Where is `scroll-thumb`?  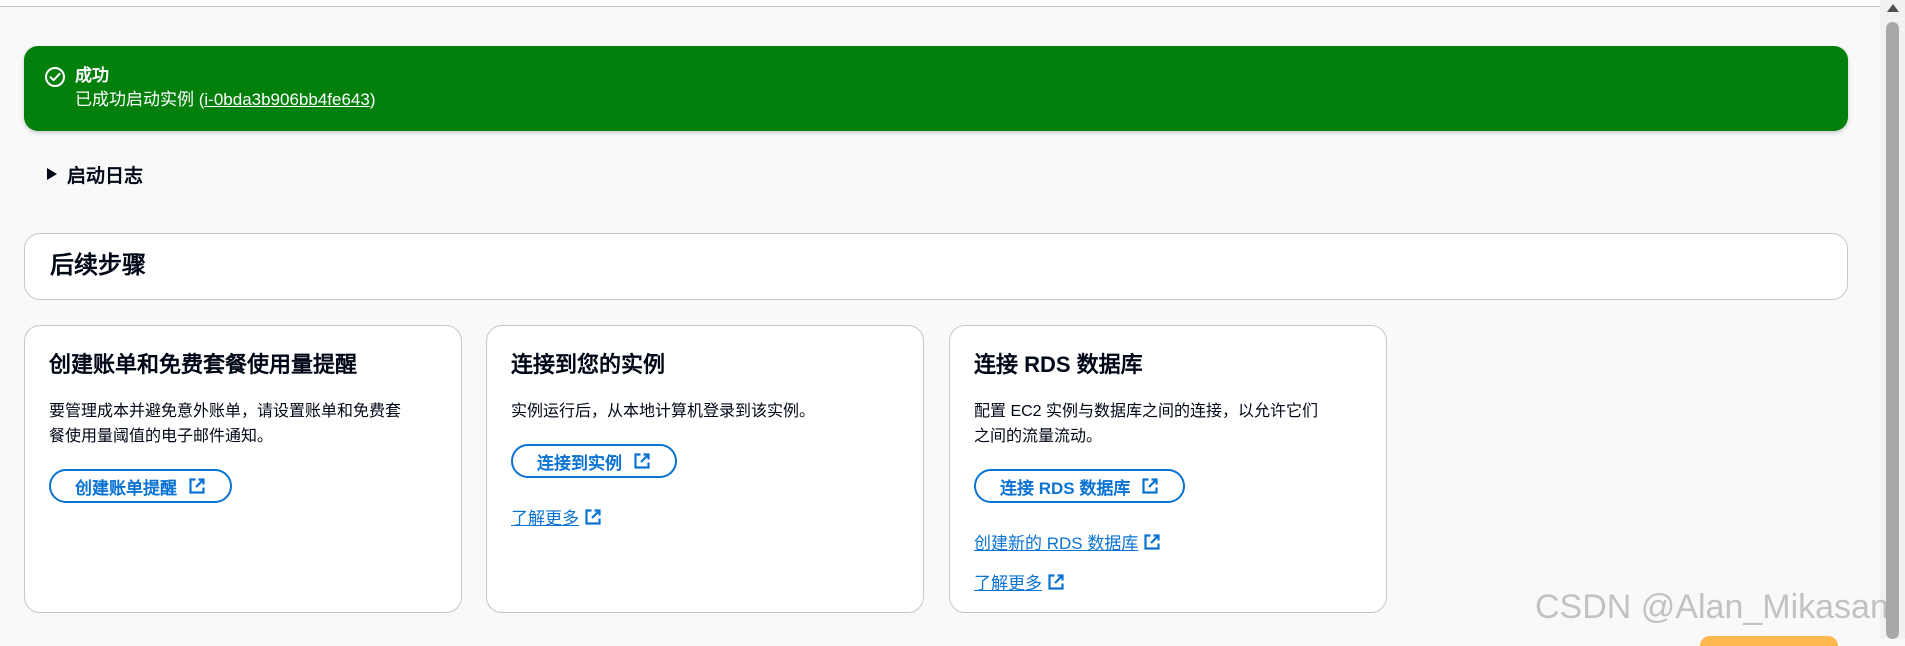 scroll-thumb is located at coordinates (1892, 330).